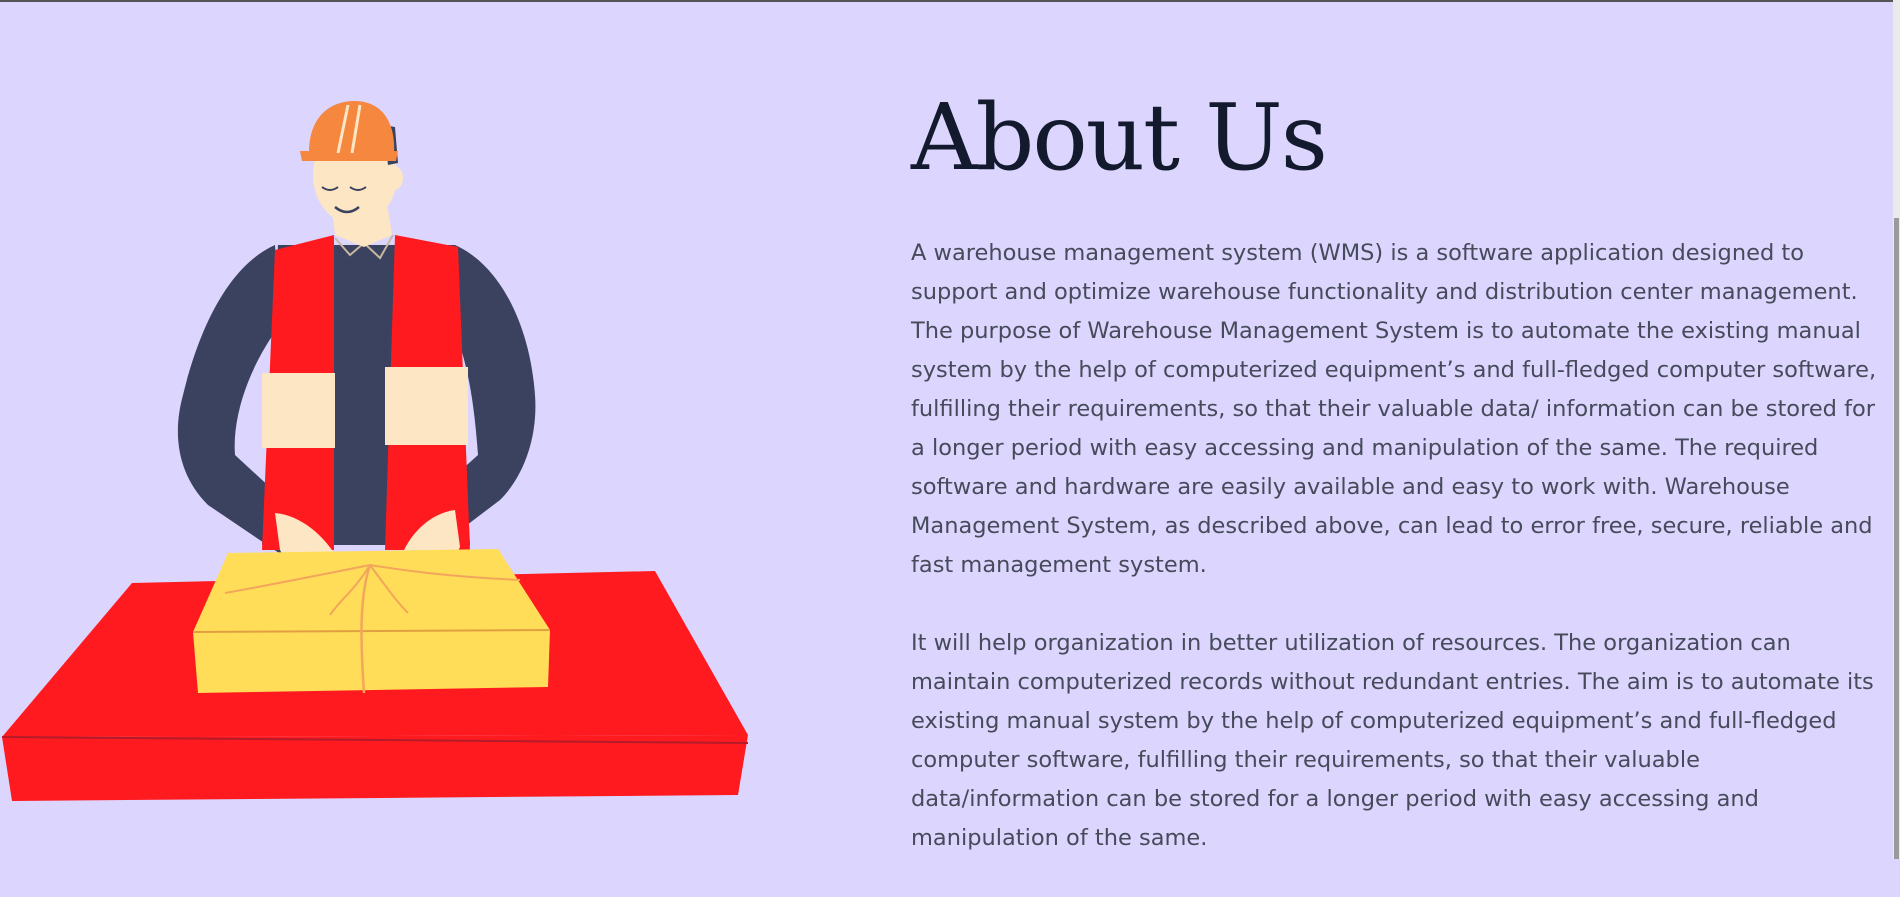 The width and height of the screenshot is (1900, 897). I want to click on page-title: About Us, so click(1119, 137).